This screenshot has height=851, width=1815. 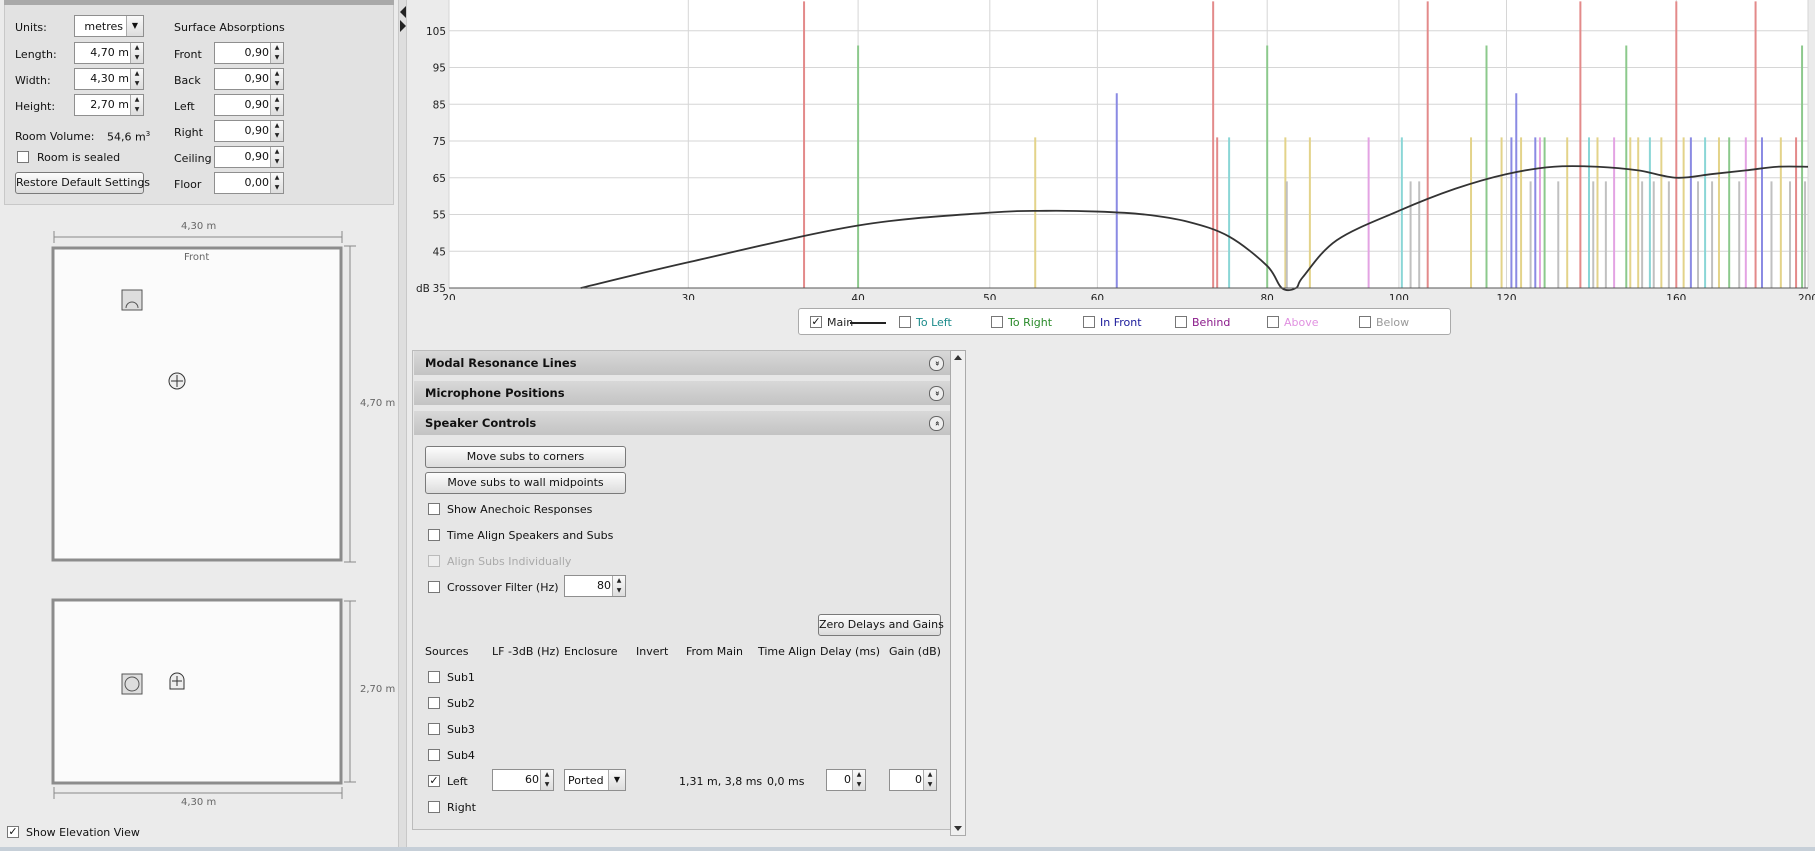 What do you see at coordinates (1365, 322) in the screenshot?
I see `legend-below-checkbox` at bounding box center [1365, 322].